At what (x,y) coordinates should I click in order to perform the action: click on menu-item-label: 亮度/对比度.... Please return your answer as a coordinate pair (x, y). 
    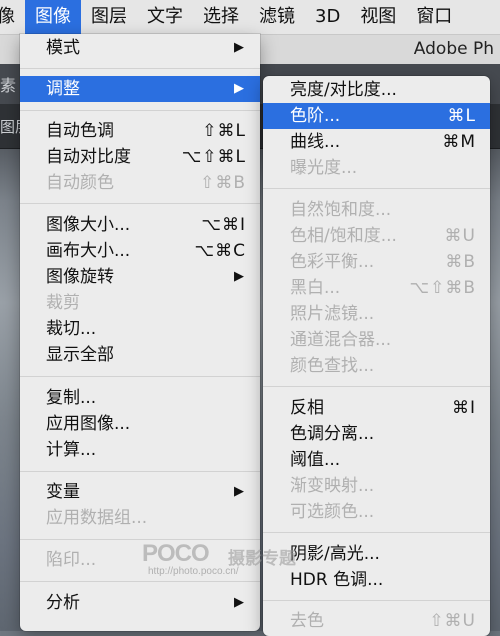
    Looking at the image, I should click on (343, 90).